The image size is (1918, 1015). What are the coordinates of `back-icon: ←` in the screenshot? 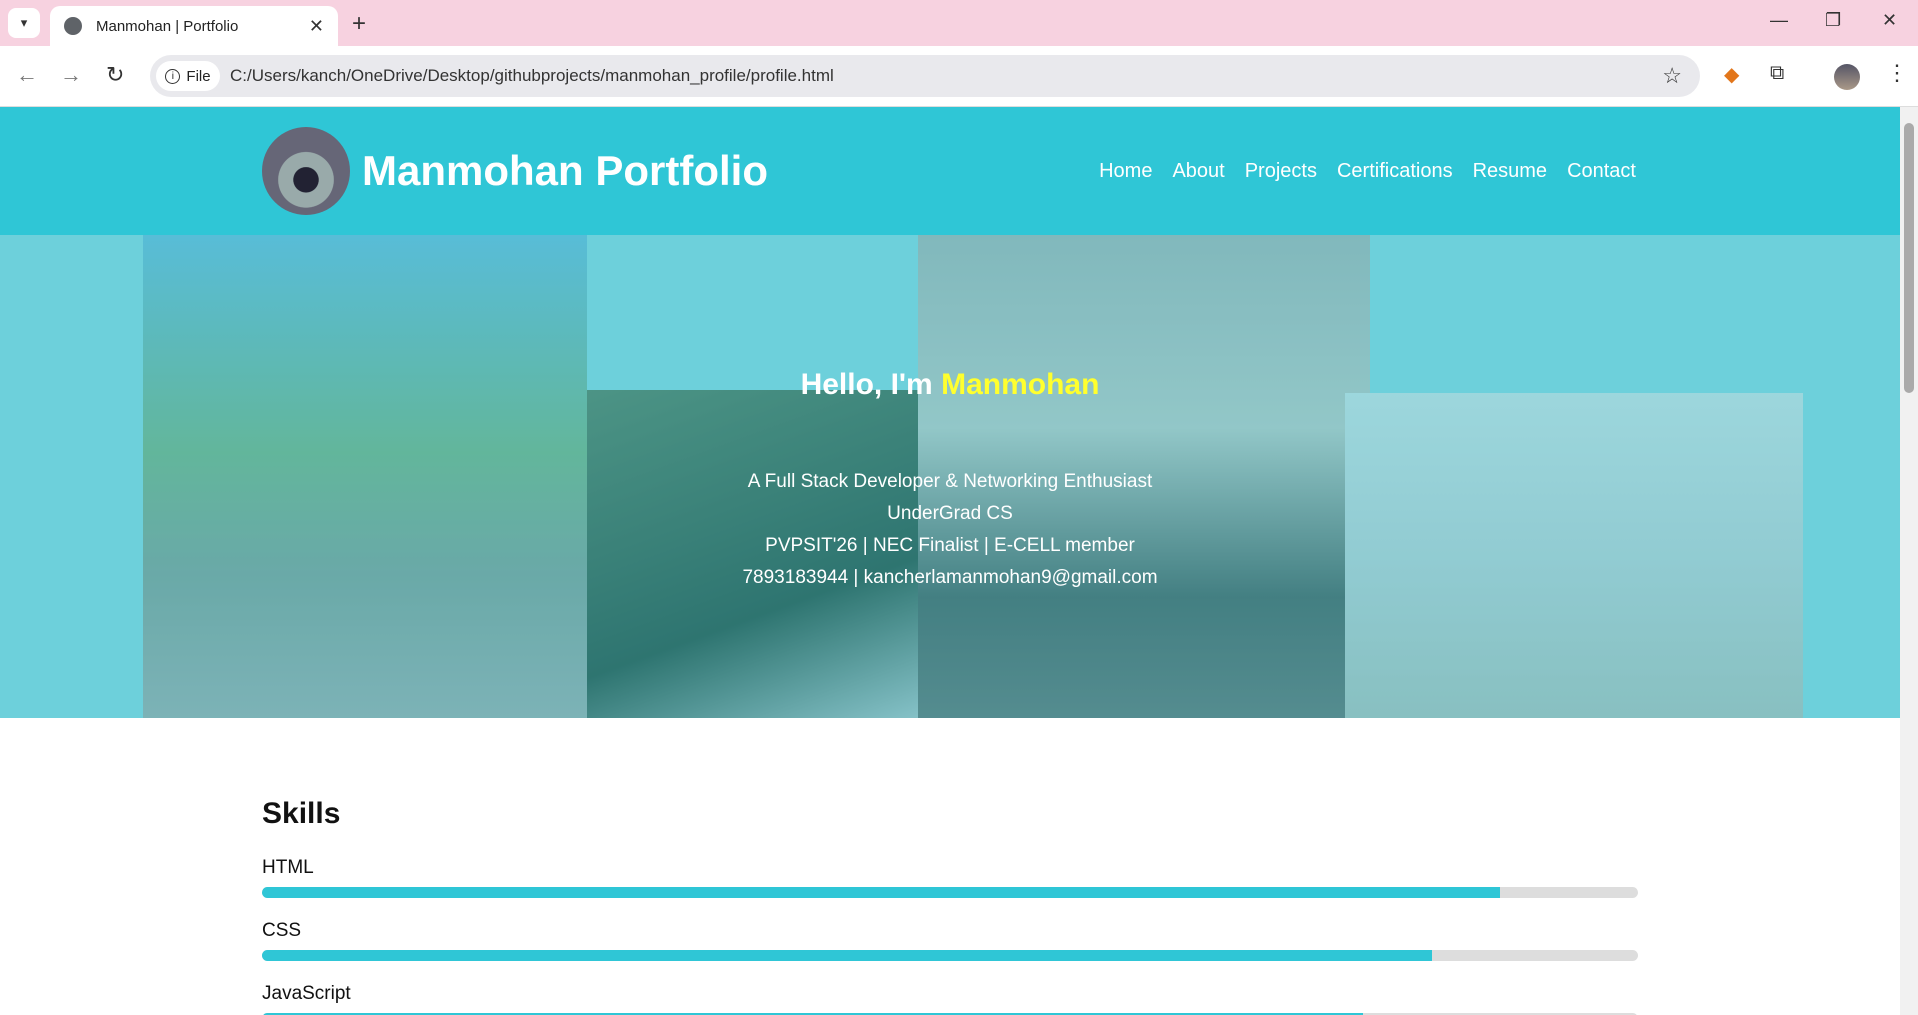 It's located at (27, 75).